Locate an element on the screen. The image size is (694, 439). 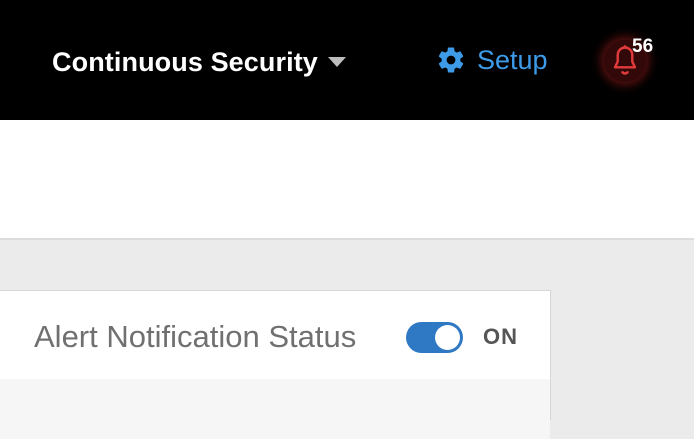
alert-notification-status-label: Alert Notification Status is located at coordinates (195, 336).